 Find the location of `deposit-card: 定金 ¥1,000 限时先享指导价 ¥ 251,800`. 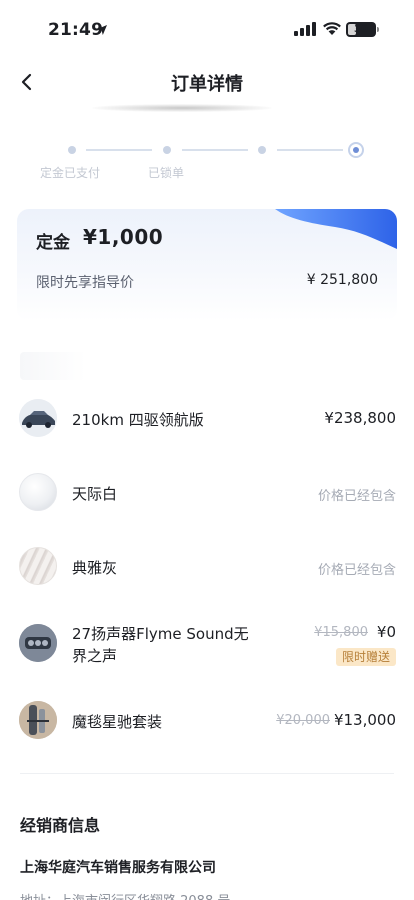

deposit-card: 定金 ¥1,000 限时先享指导价 ¥ 251,800 is located at coordinates (207, 265).